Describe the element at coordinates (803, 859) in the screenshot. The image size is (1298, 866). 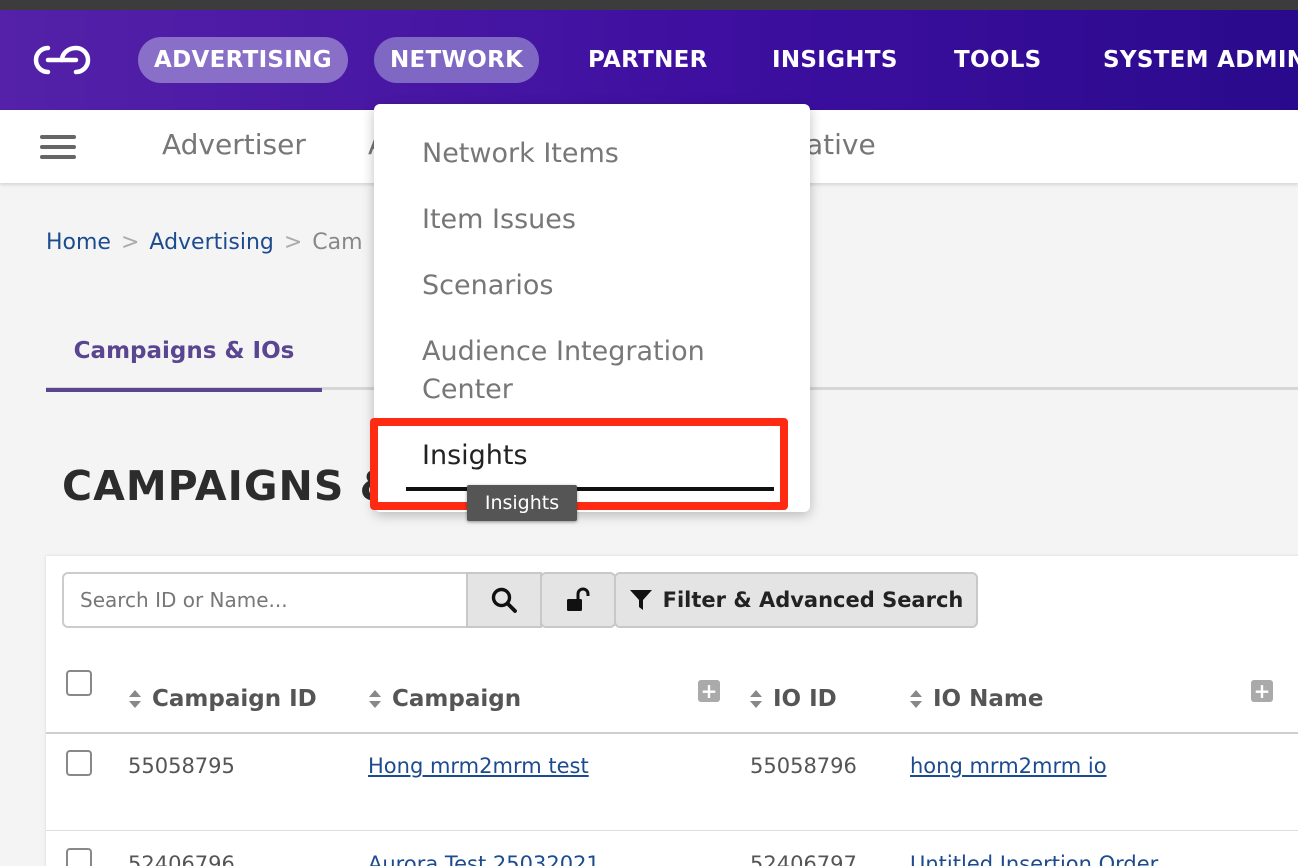
I see `cell-io-id: 52406797` at that location.